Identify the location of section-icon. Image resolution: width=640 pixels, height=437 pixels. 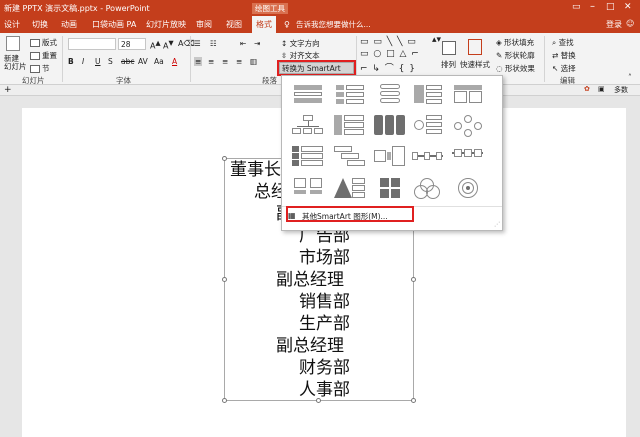
(35, 69).